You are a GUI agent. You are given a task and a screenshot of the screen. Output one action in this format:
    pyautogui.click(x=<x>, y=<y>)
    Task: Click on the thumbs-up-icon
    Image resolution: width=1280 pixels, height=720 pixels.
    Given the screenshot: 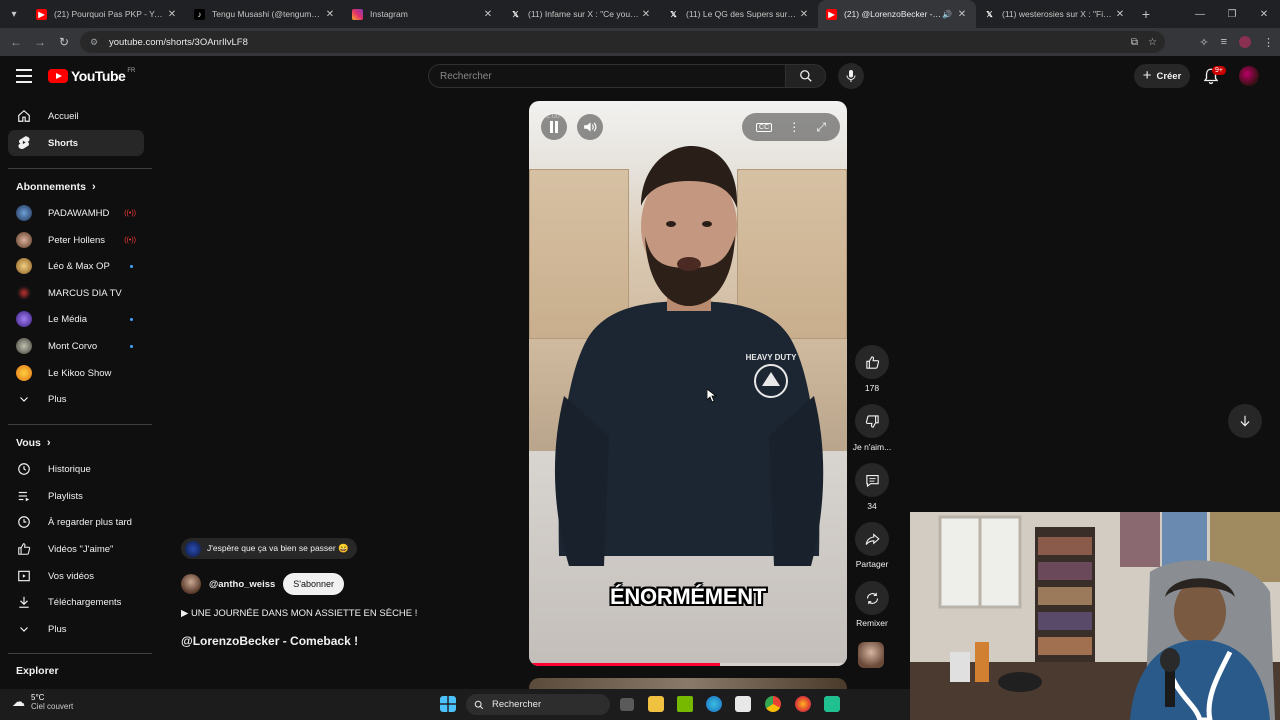 What is the action you would take?
    pyautogui.click(x=24, y=549)
    